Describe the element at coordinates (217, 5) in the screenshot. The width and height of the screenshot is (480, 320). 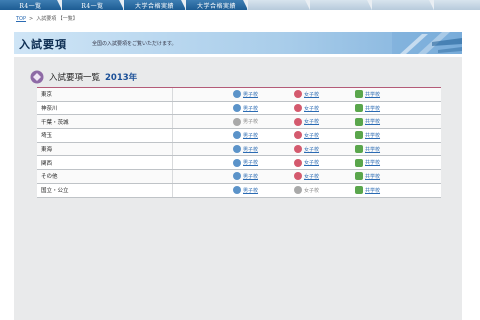
I see `nav-tab-4: 大学合格実績` at that location.